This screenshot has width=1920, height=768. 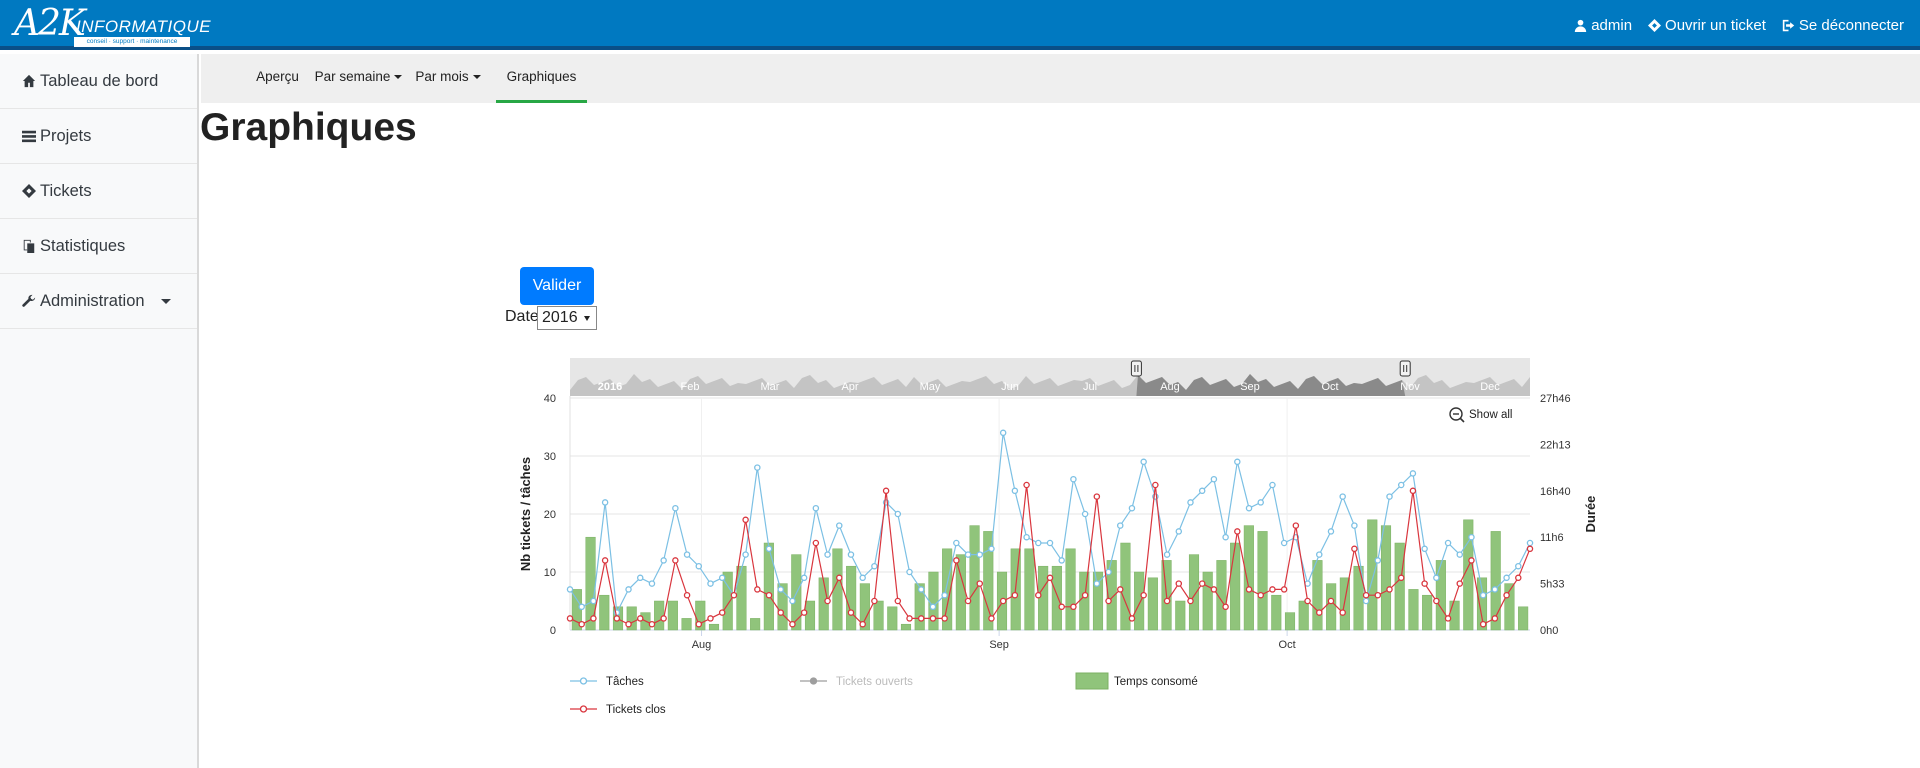 What do you see at coordinates (1136, 368) in the screenshot?
I see `navigator-handle` at bounding box center [1136, 368].